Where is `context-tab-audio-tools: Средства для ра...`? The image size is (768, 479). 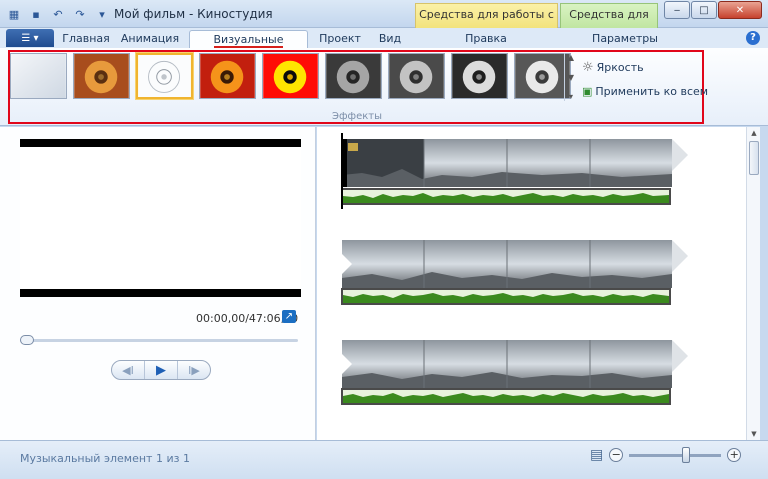
context-tab-audio-tools: Средства для ра... is located at coordinates (609, 23).